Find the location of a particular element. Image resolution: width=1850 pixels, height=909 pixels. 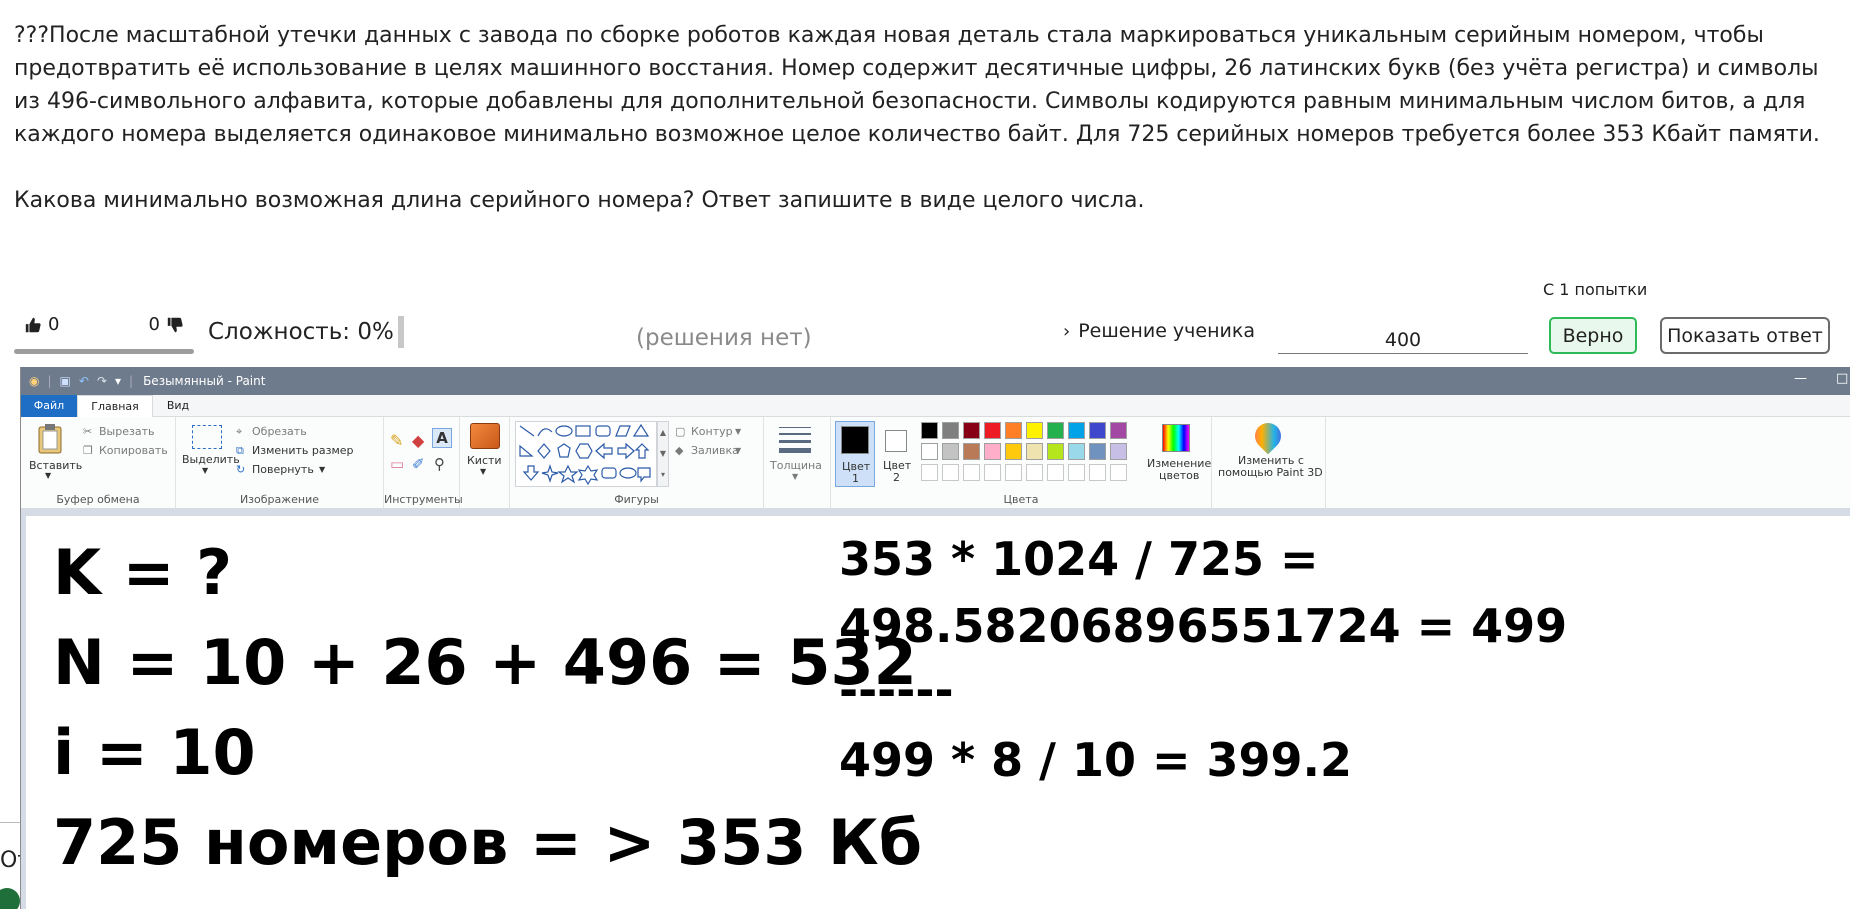

save-icon: ▣ is located at coordinates (65, 381).